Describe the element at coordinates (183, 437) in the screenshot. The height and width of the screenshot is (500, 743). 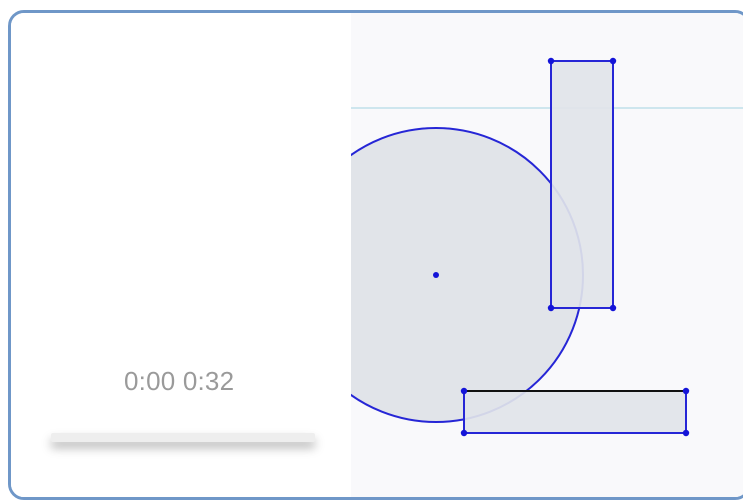
I see `progress-bar` at that location.